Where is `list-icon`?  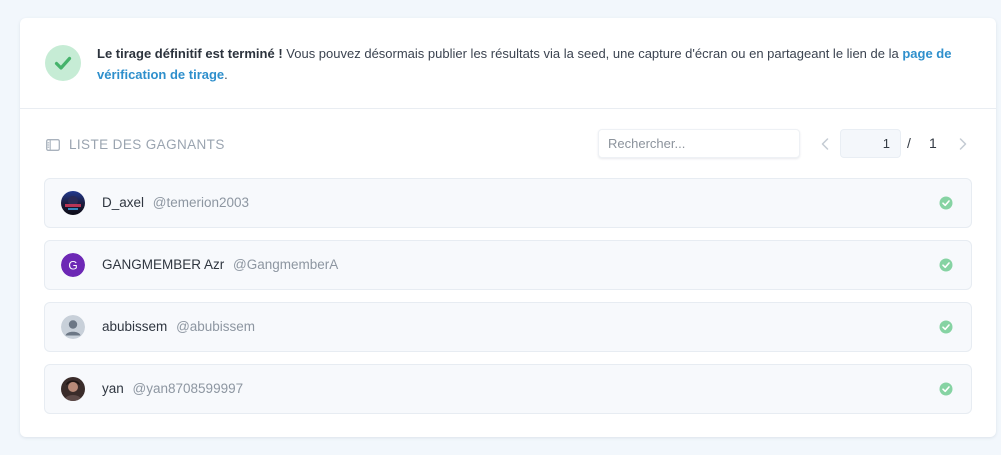
list-icon is located at coordinates (53, 144).